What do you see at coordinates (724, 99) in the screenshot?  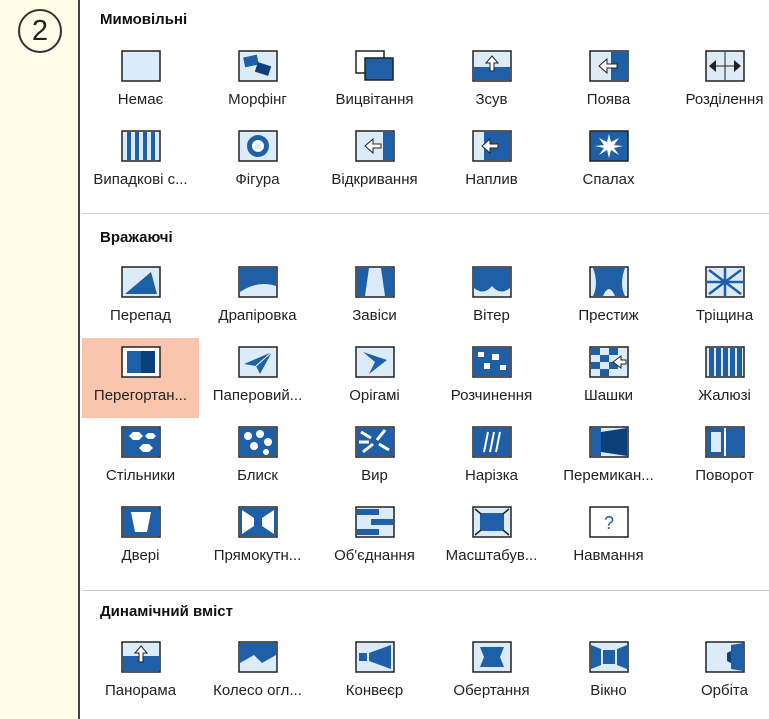 I see `transition-label: Розділення` at bounding box center [724, 99].